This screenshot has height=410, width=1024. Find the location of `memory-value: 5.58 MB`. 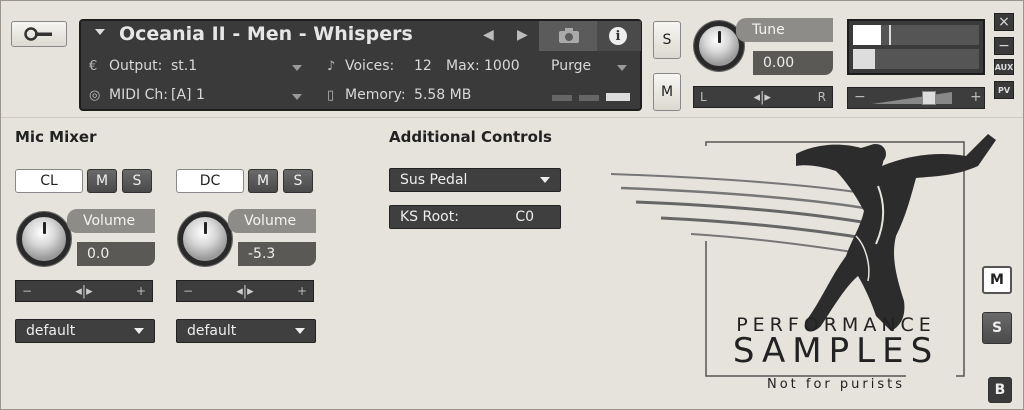

memory-value: 5.58 MB is located at coordinates (443, 95).